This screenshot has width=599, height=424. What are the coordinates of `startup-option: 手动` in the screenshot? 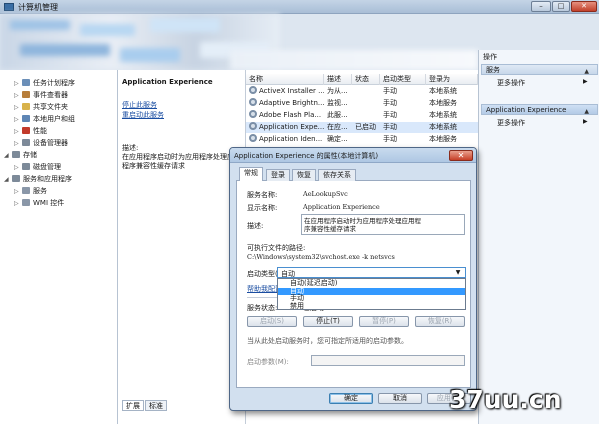 It's located at (371, 298).